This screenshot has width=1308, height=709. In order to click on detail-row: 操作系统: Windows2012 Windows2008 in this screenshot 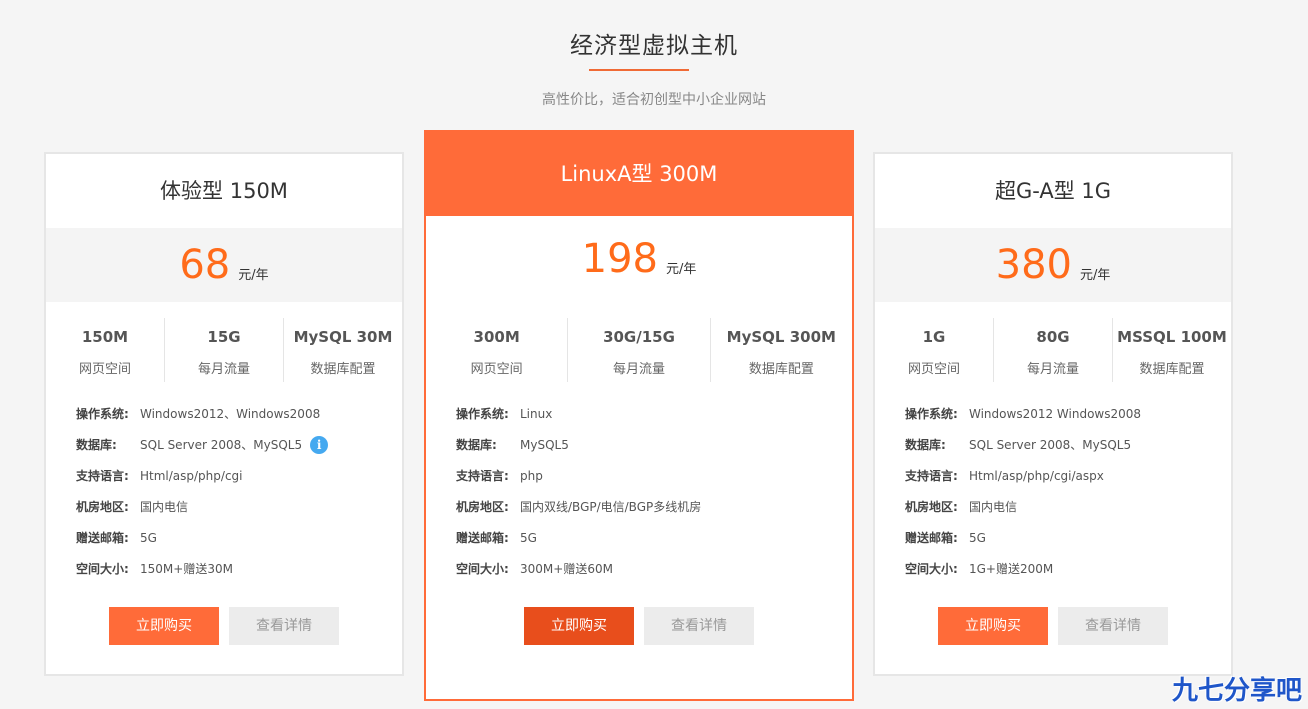, I will do `click(1068, 413)`.